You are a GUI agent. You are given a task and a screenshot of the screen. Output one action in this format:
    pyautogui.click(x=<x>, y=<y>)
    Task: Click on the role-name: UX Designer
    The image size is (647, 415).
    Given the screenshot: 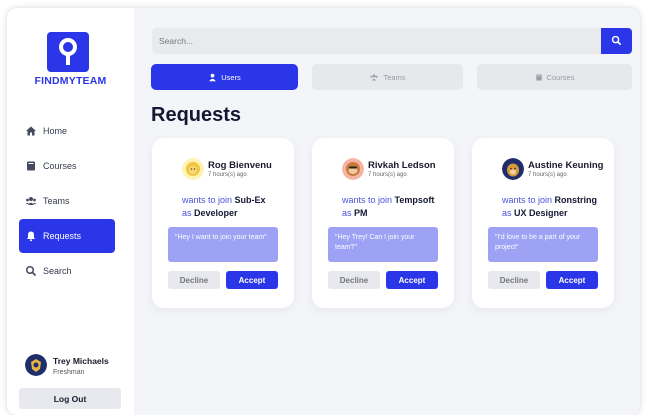 What is the action you would take?
    pyautogui.click(x=541, y=213)
    